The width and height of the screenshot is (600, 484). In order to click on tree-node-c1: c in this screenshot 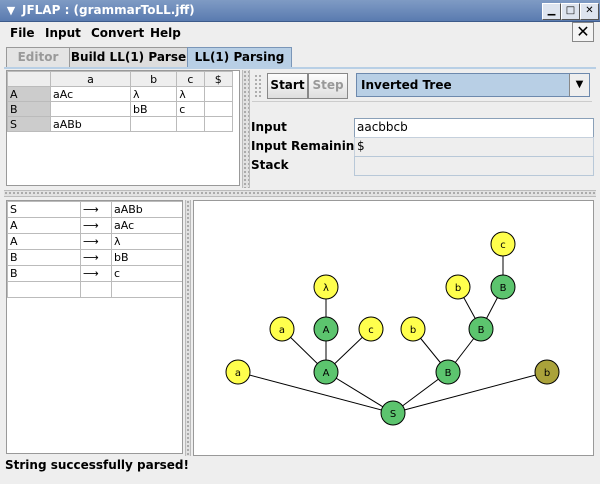, I will do `click(371, 329)`.